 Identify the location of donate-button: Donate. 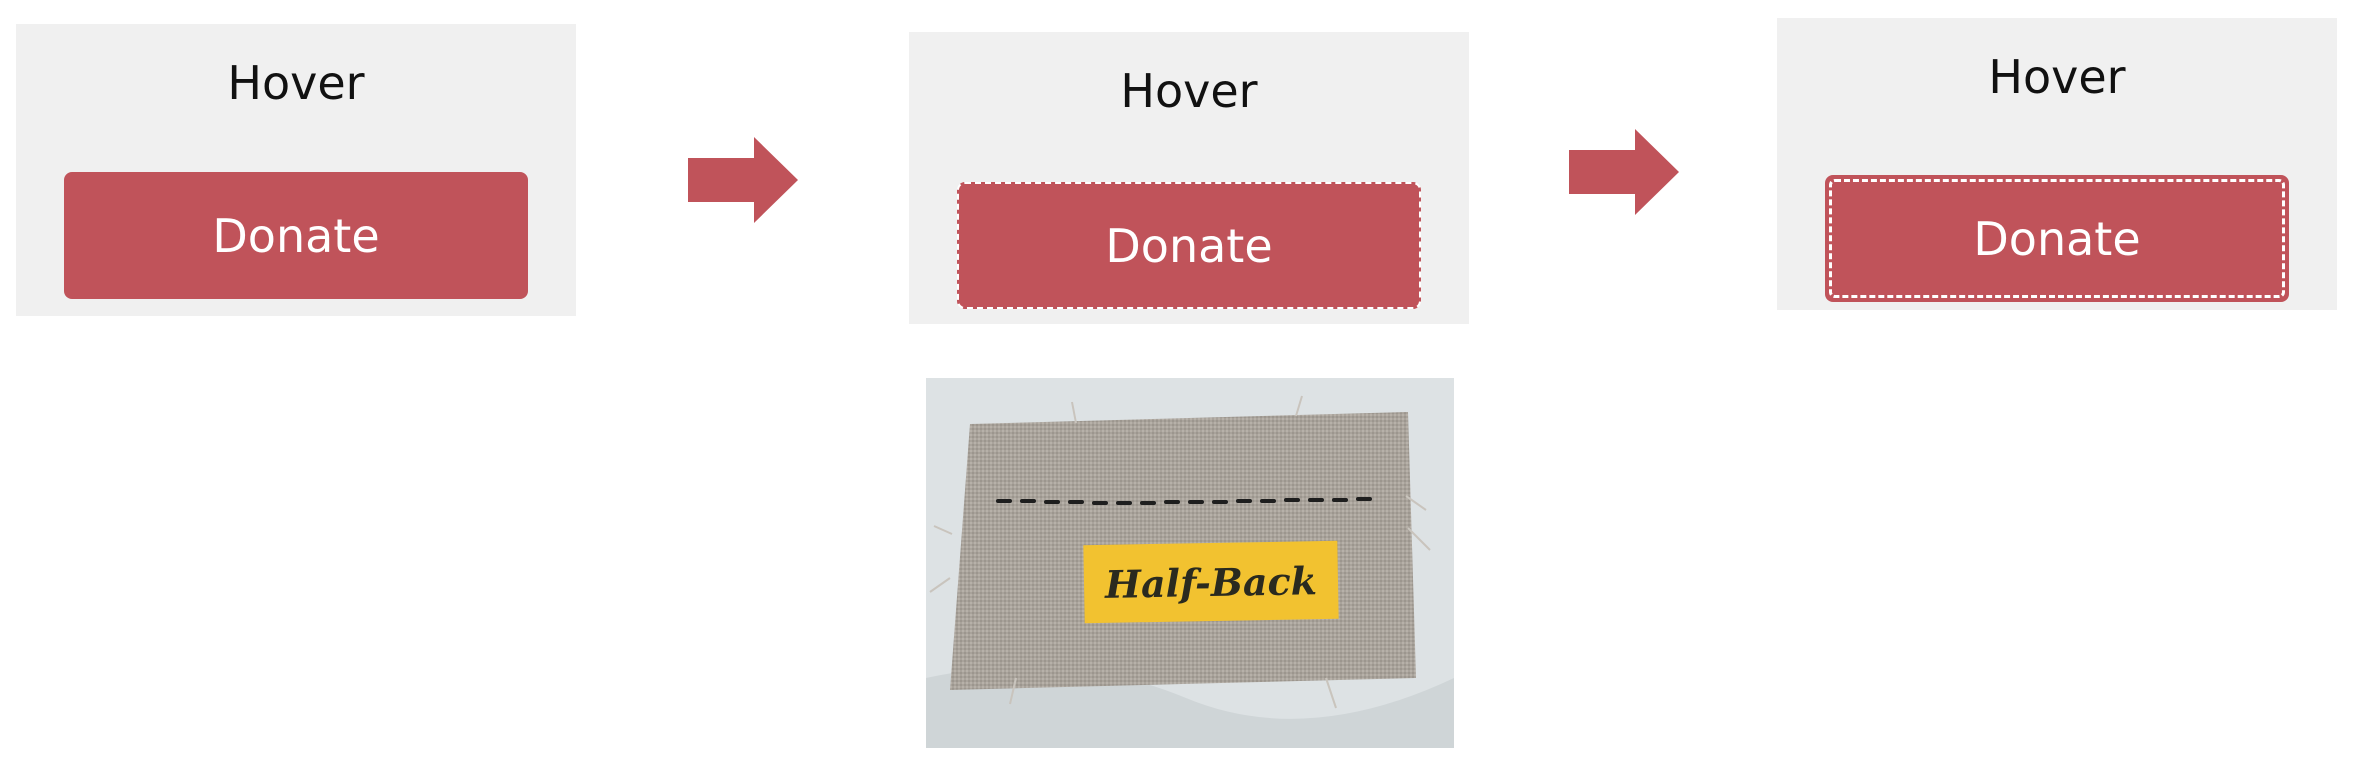
(296, 235).